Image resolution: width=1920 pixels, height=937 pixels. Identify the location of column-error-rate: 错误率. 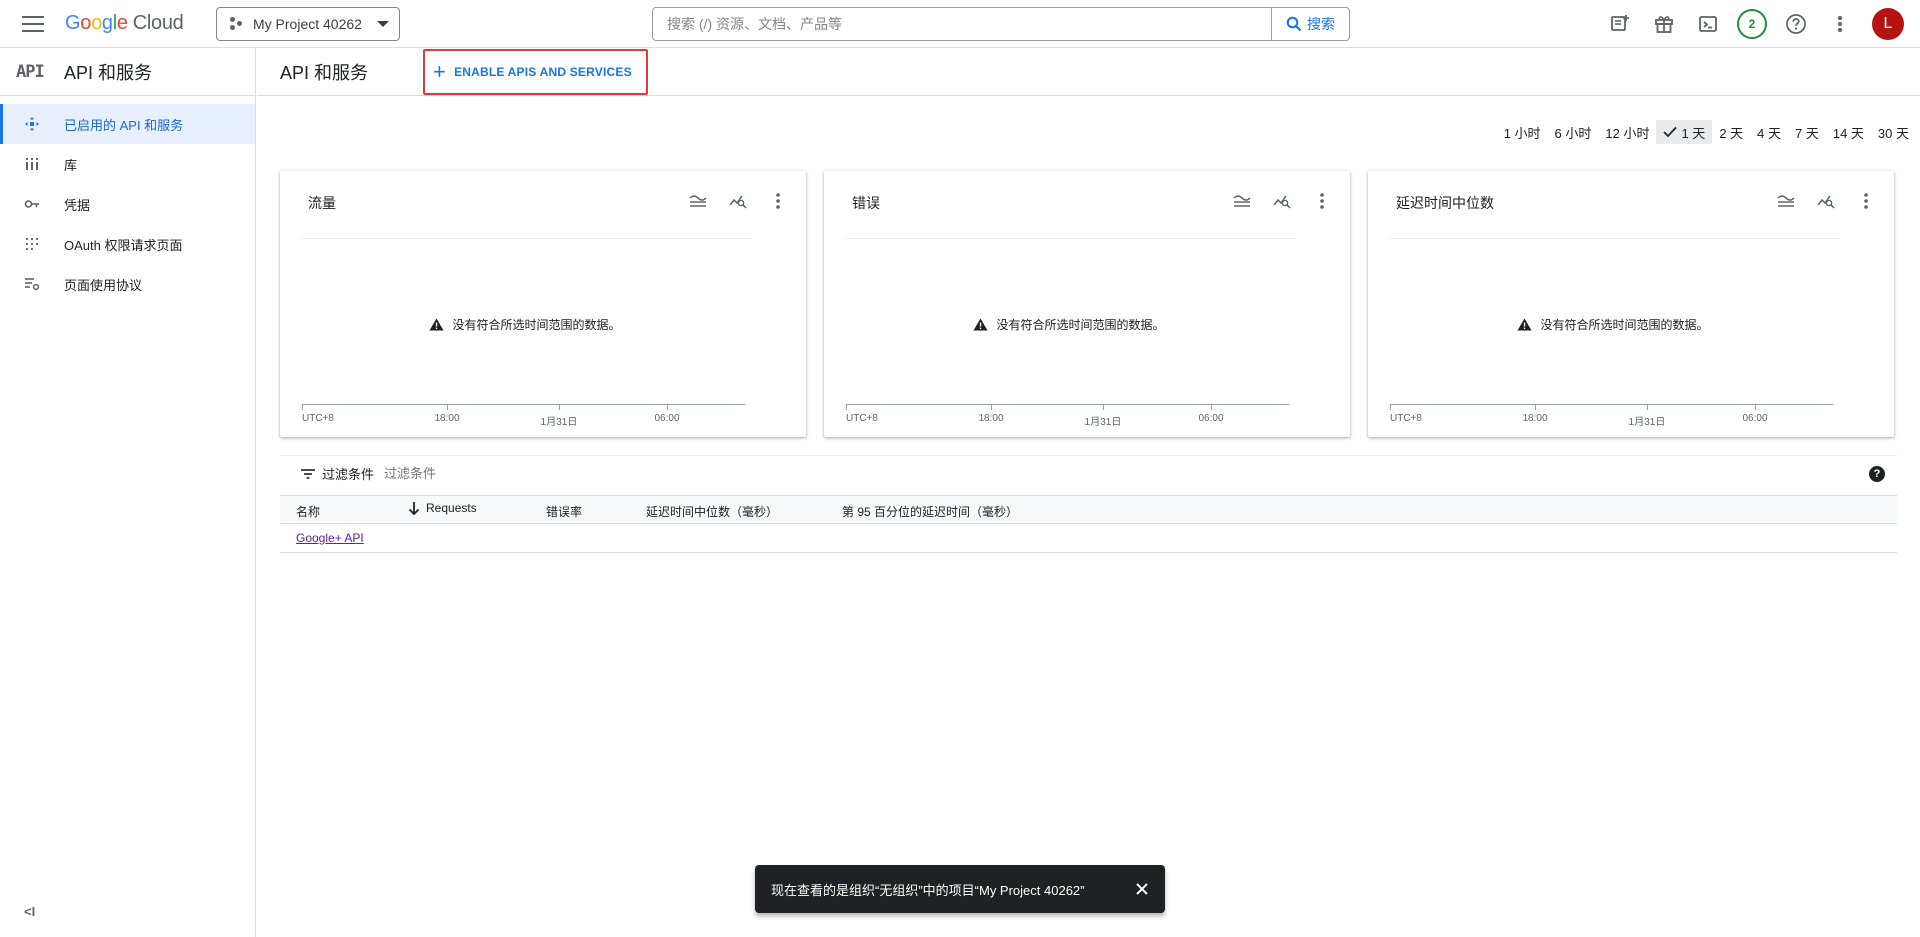
(564, 511).